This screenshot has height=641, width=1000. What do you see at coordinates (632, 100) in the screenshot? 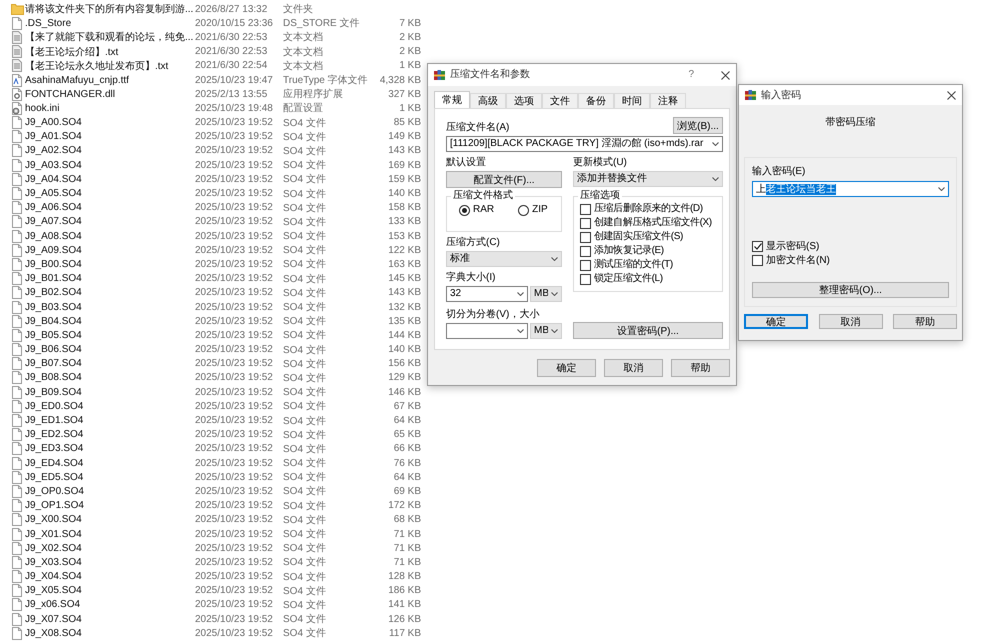
I see `tab: 时间` at bounding box center [632, 100].